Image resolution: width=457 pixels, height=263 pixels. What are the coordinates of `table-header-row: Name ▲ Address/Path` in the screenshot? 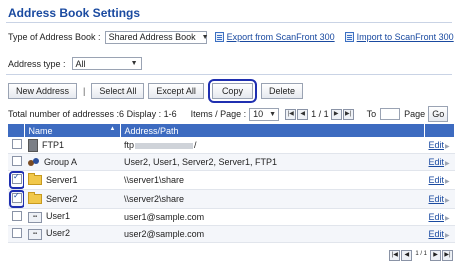 It's located at (231, 130).